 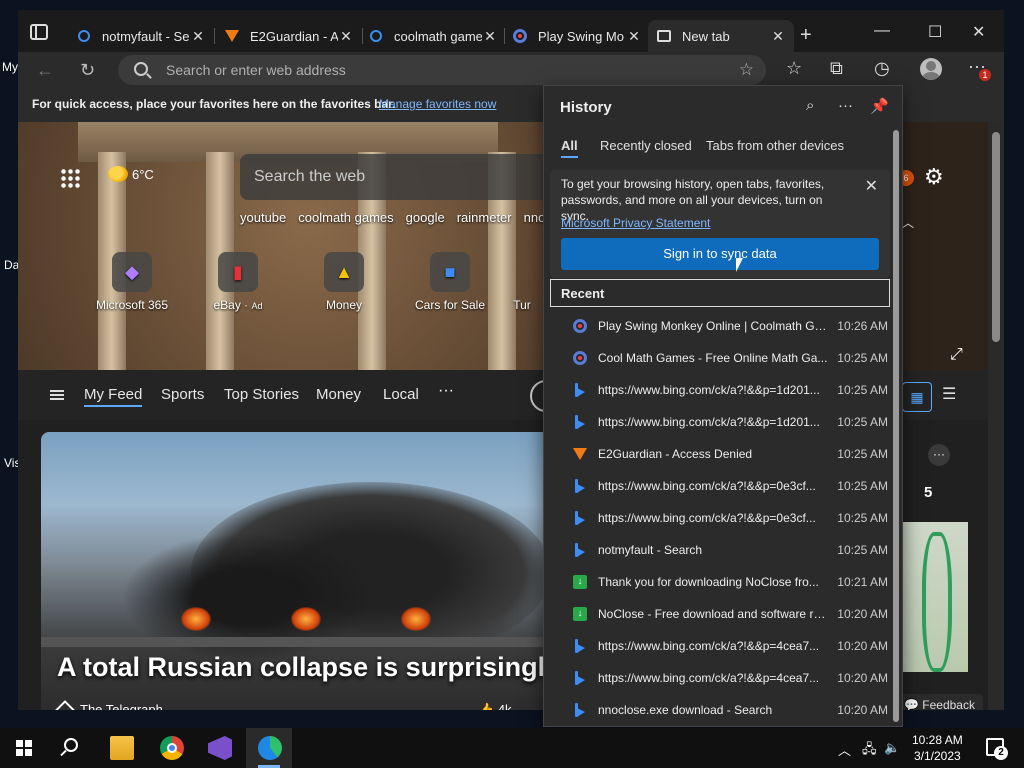 What do you see at coordinates (182, 394) in the screenshot?
I see `tab-sports: Sports` at bounding box center [182, 394].